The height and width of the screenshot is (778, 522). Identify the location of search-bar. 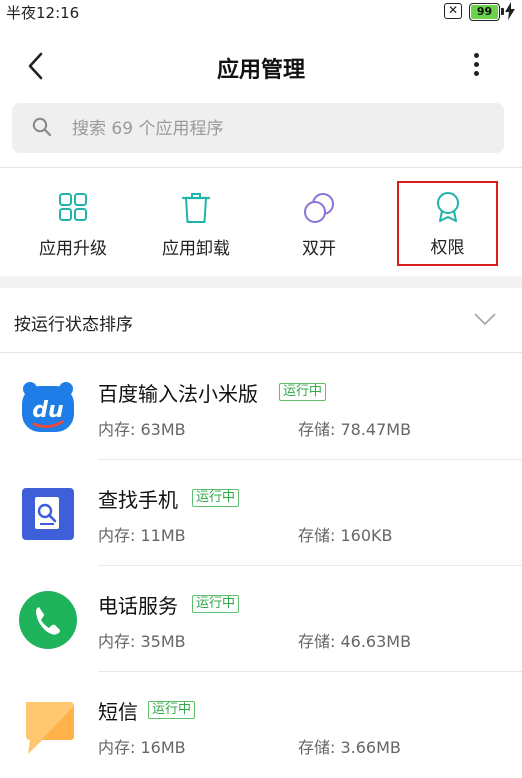
(258, 128).